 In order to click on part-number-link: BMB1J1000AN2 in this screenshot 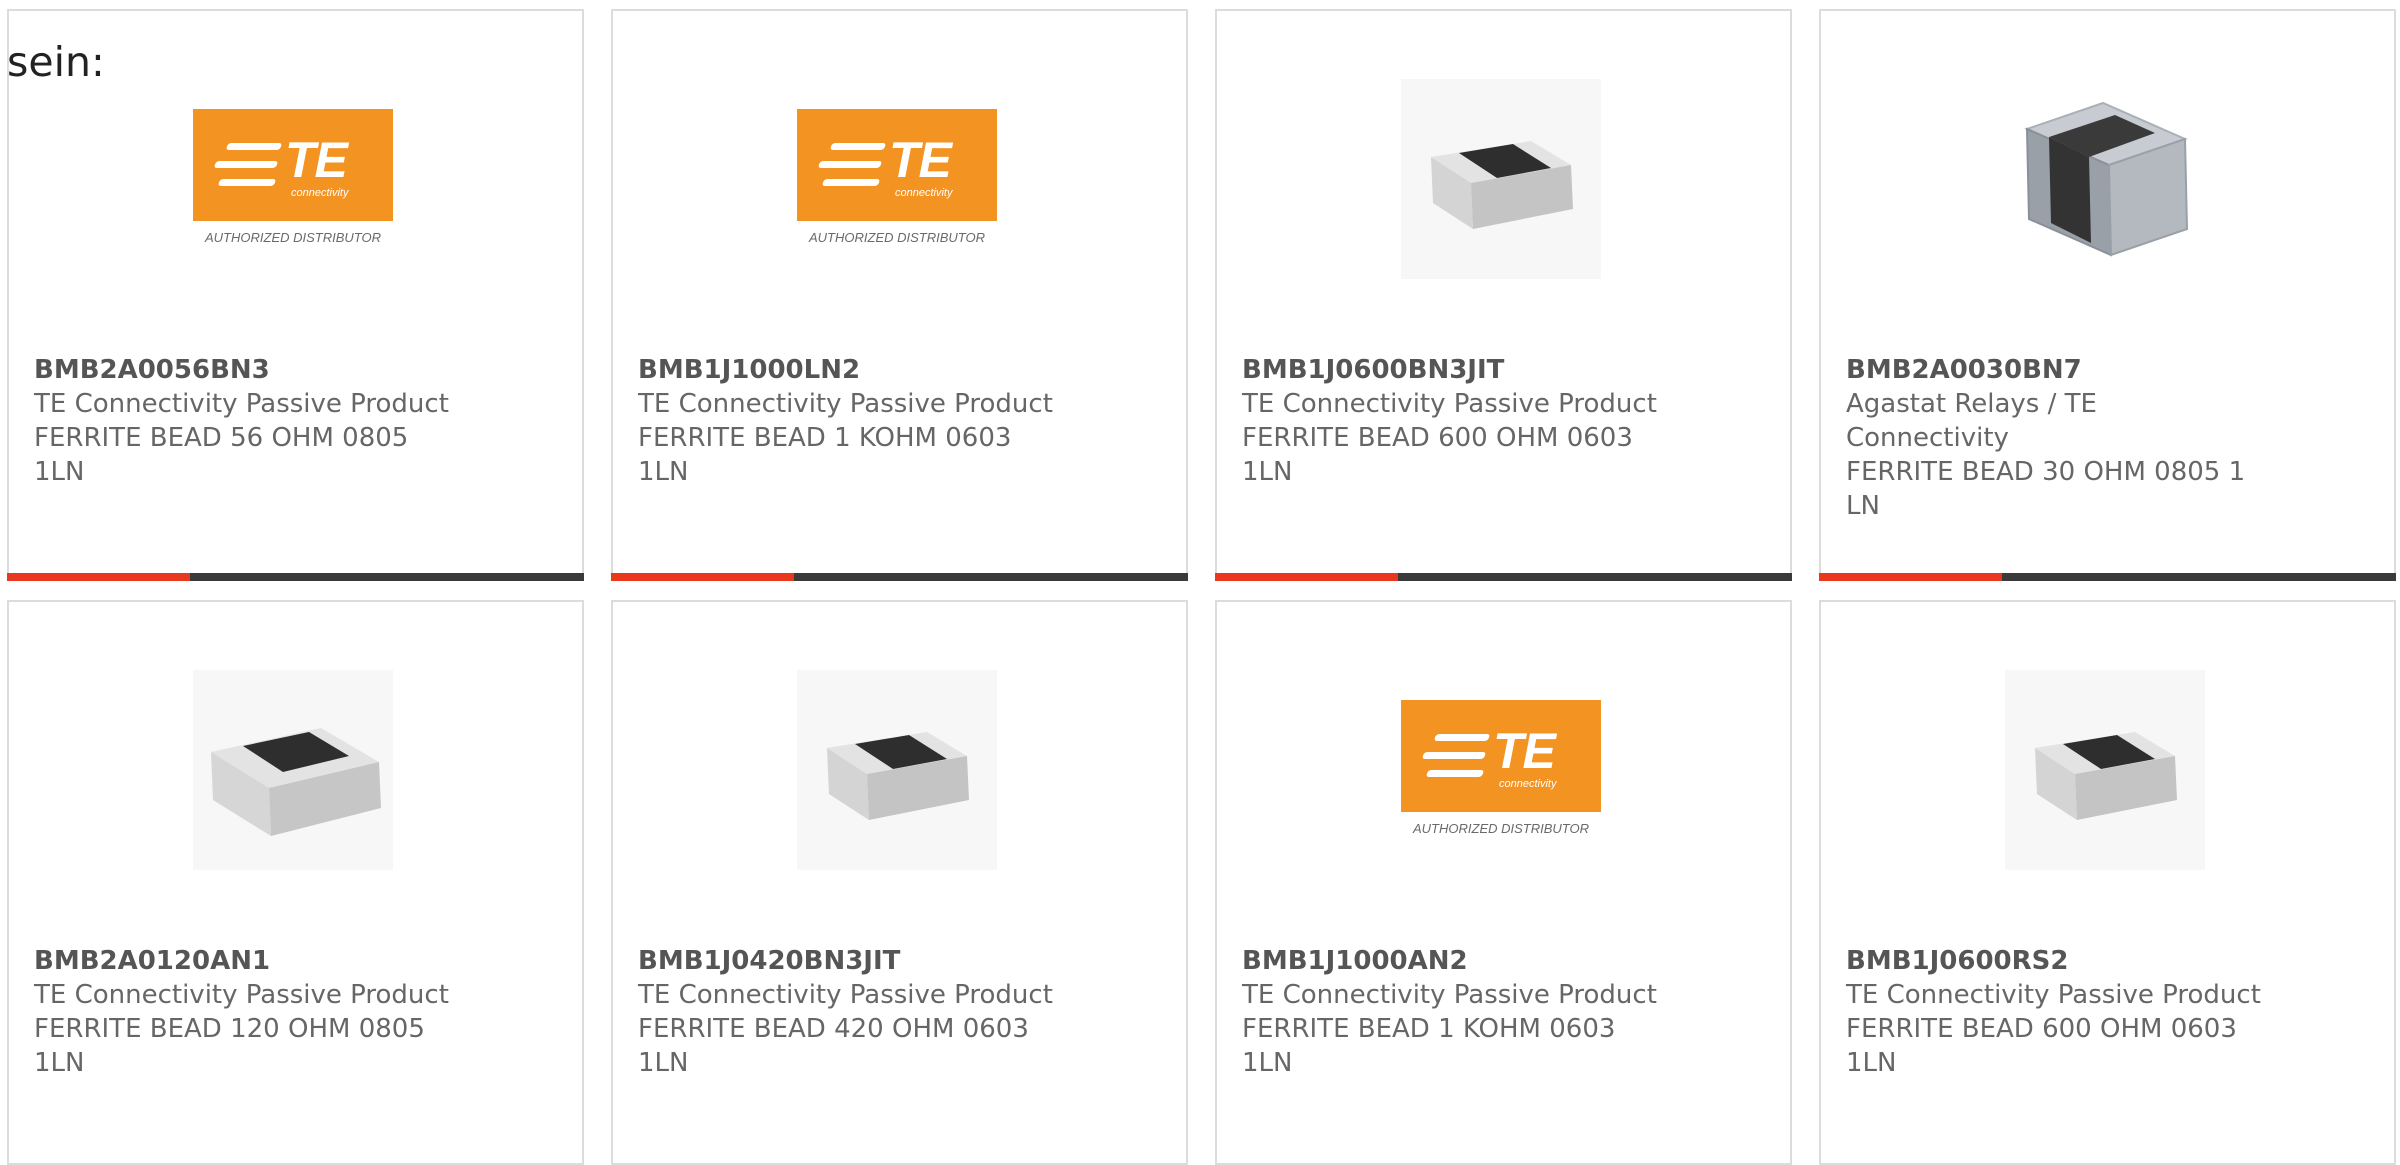, I will do `click(1452, 961)`.